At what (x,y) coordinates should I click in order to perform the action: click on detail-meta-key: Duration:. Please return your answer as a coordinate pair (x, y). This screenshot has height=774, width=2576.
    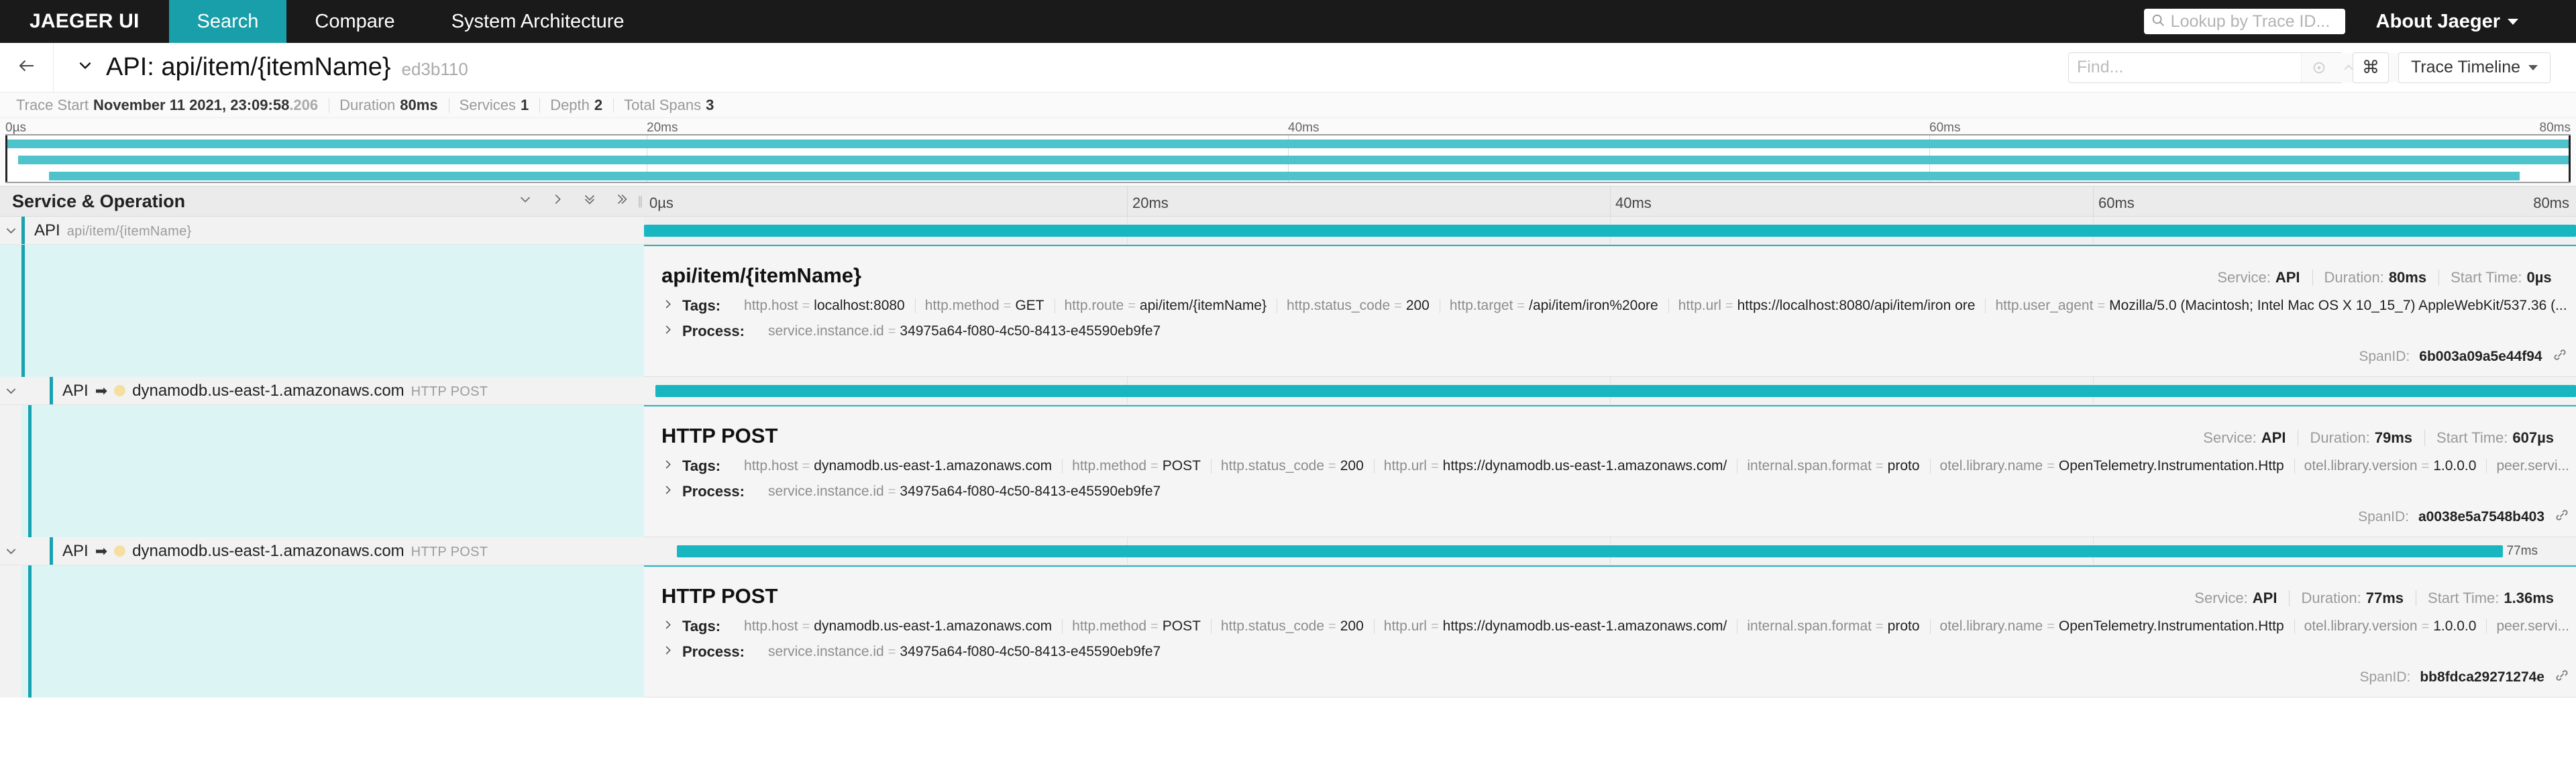
    Looking at the image, I should click on (2331, 598).